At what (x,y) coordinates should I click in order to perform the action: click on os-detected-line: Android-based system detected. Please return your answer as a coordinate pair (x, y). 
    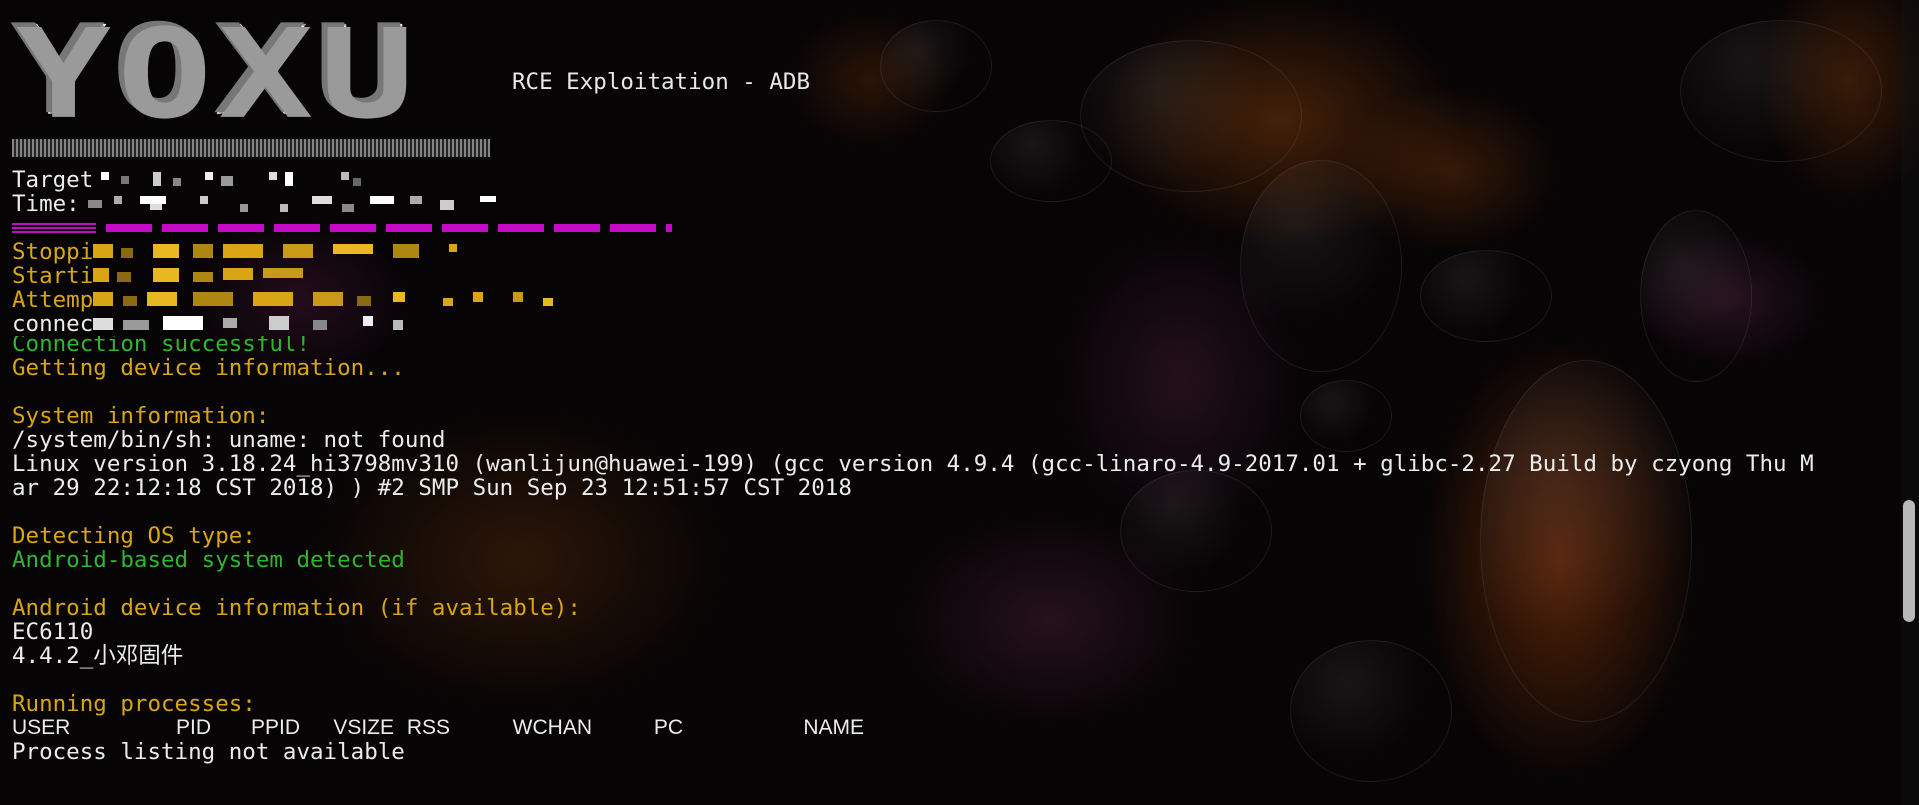
    Looking at the image, I should click on (208, 560).